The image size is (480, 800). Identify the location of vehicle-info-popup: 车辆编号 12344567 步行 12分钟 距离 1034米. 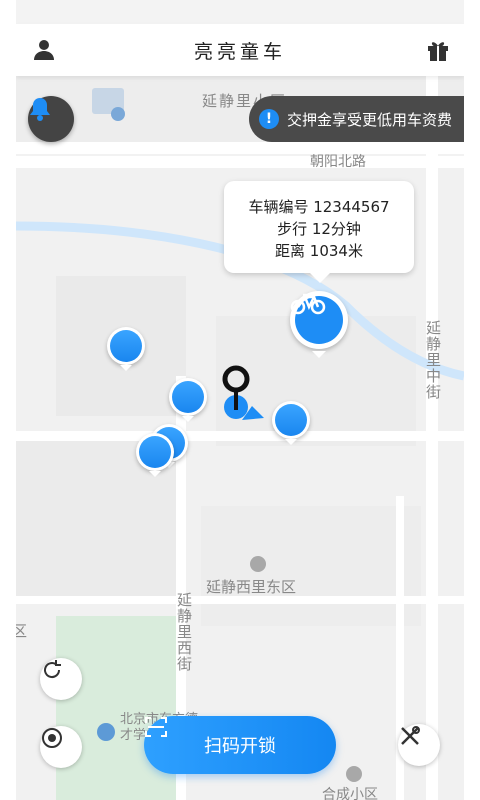
(319, 232).